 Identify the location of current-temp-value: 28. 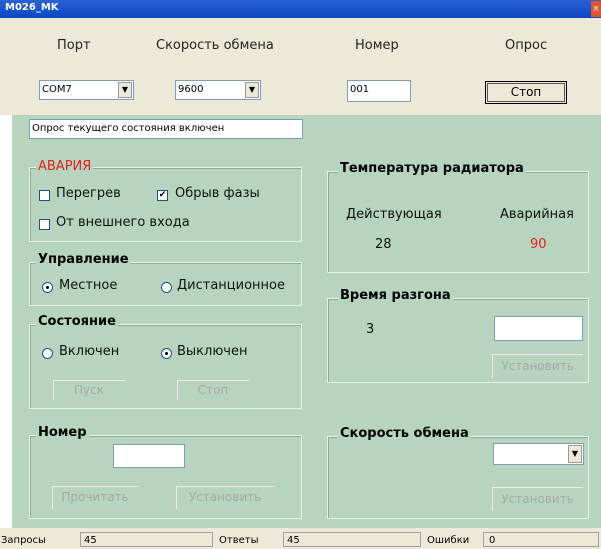
(383, 244).